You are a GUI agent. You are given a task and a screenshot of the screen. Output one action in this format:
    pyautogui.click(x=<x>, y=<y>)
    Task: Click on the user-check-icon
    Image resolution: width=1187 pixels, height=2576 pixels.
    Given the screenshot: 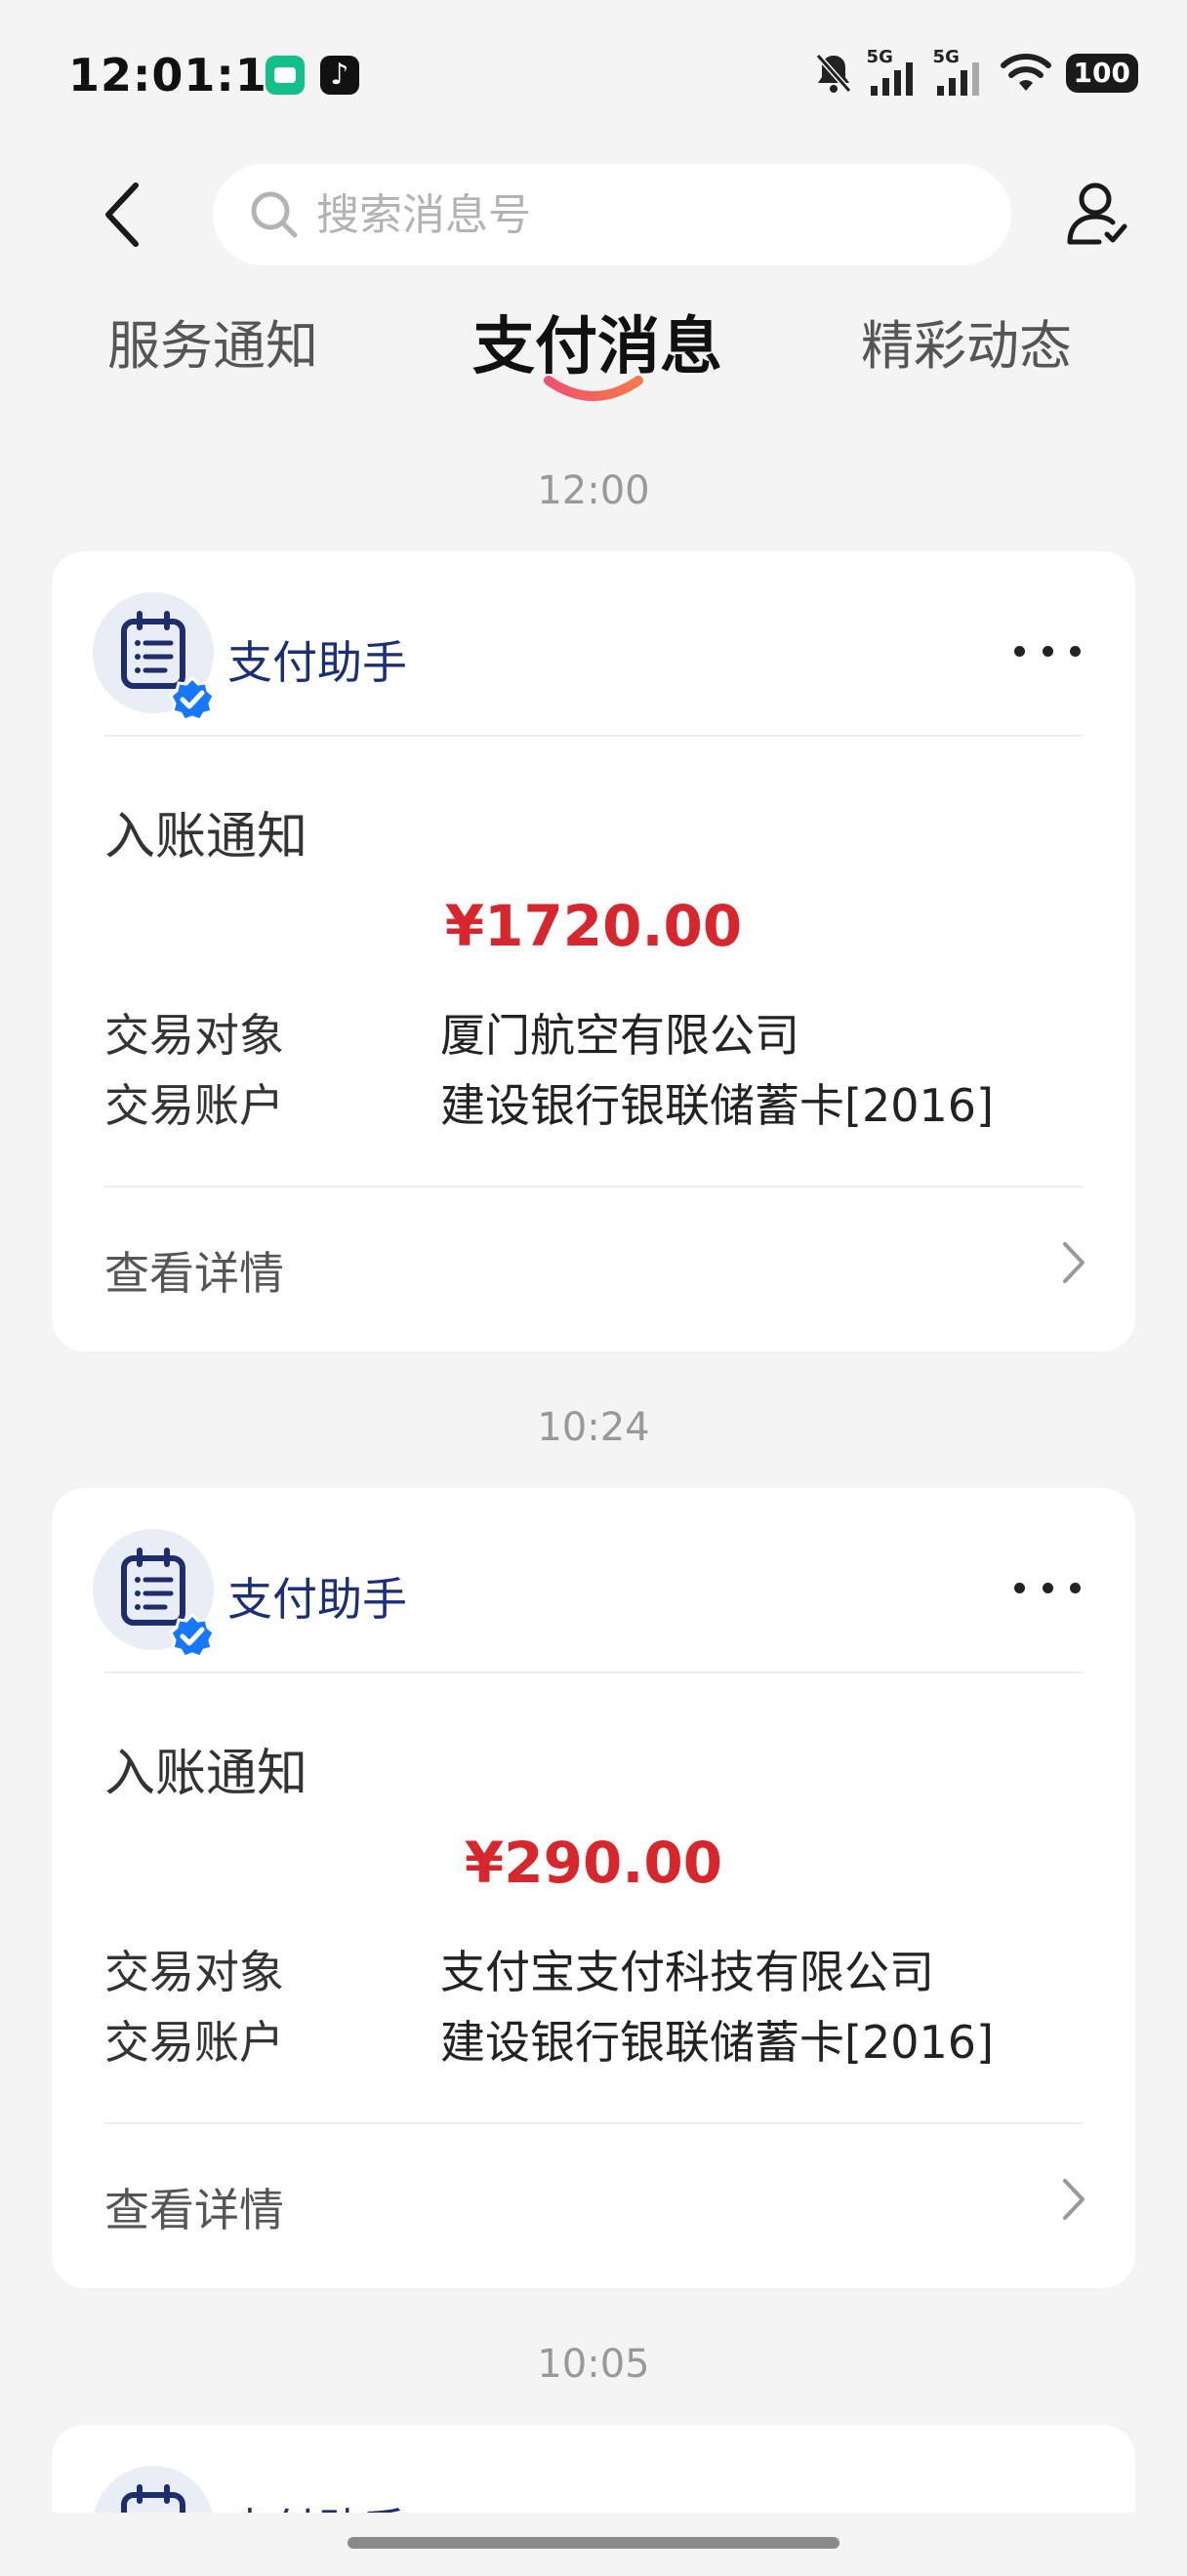 What is the action you would take?
    pyautogui.click(x=1097, y=213)
    